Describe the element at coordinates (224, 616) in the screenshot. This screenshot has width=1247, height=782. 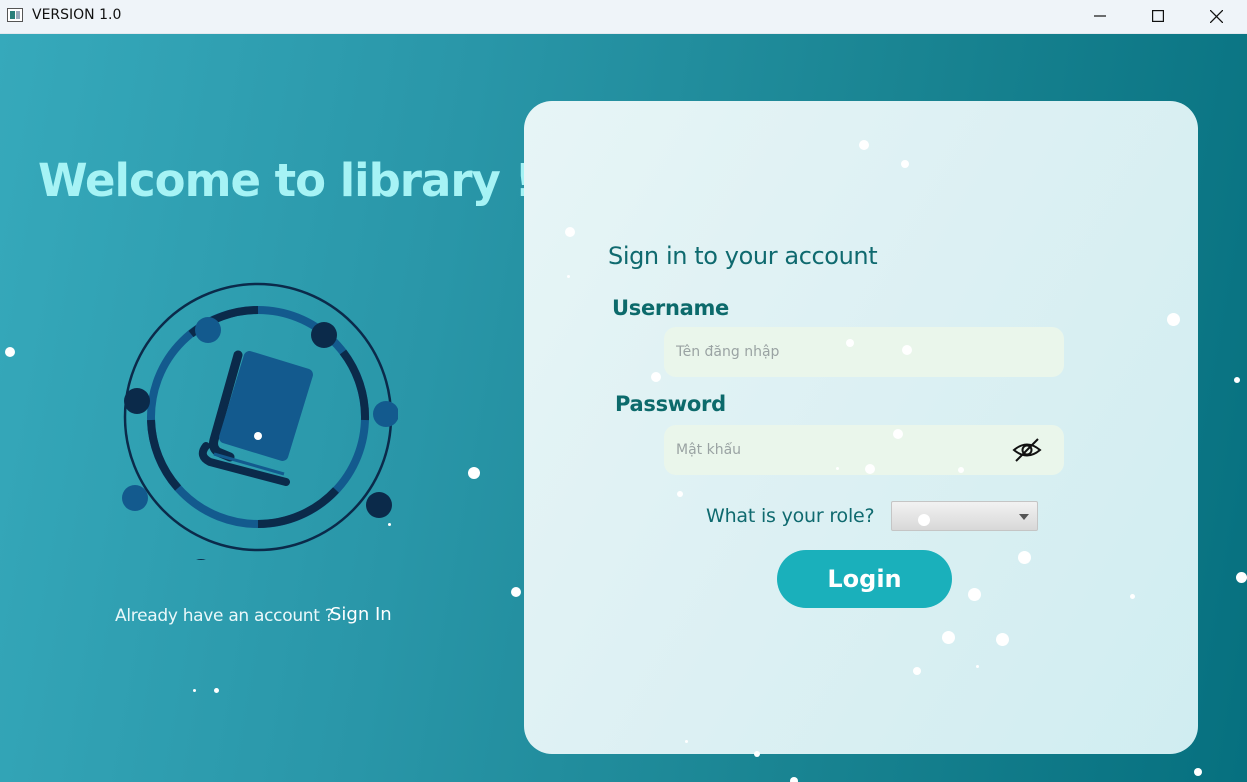
I see `already-have-account-text: Already have an account ?` at that location.